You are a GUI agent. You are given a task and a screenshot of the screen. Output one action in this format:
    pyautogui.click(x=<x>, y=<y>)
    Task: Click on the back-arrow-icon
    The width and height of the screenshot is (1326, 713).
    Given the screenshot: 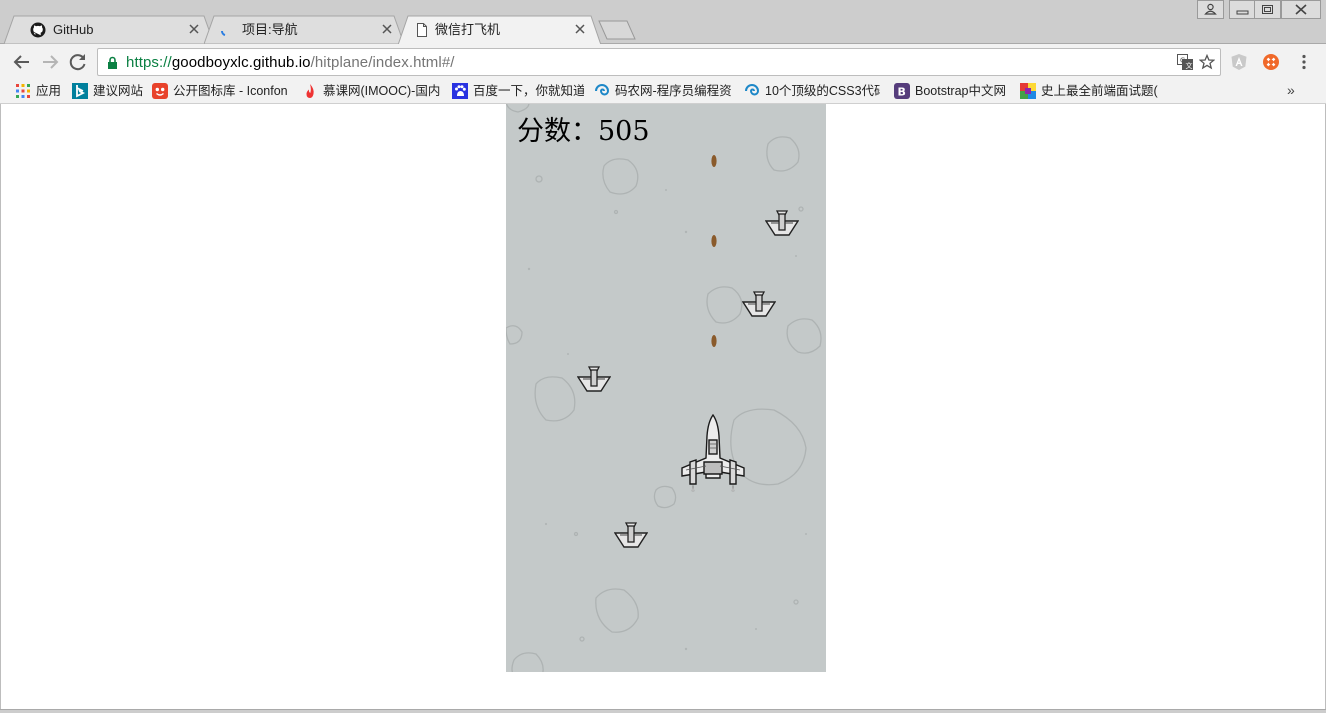 What is the action you would take?
    pyautogui.click(x=22, y=62)
    